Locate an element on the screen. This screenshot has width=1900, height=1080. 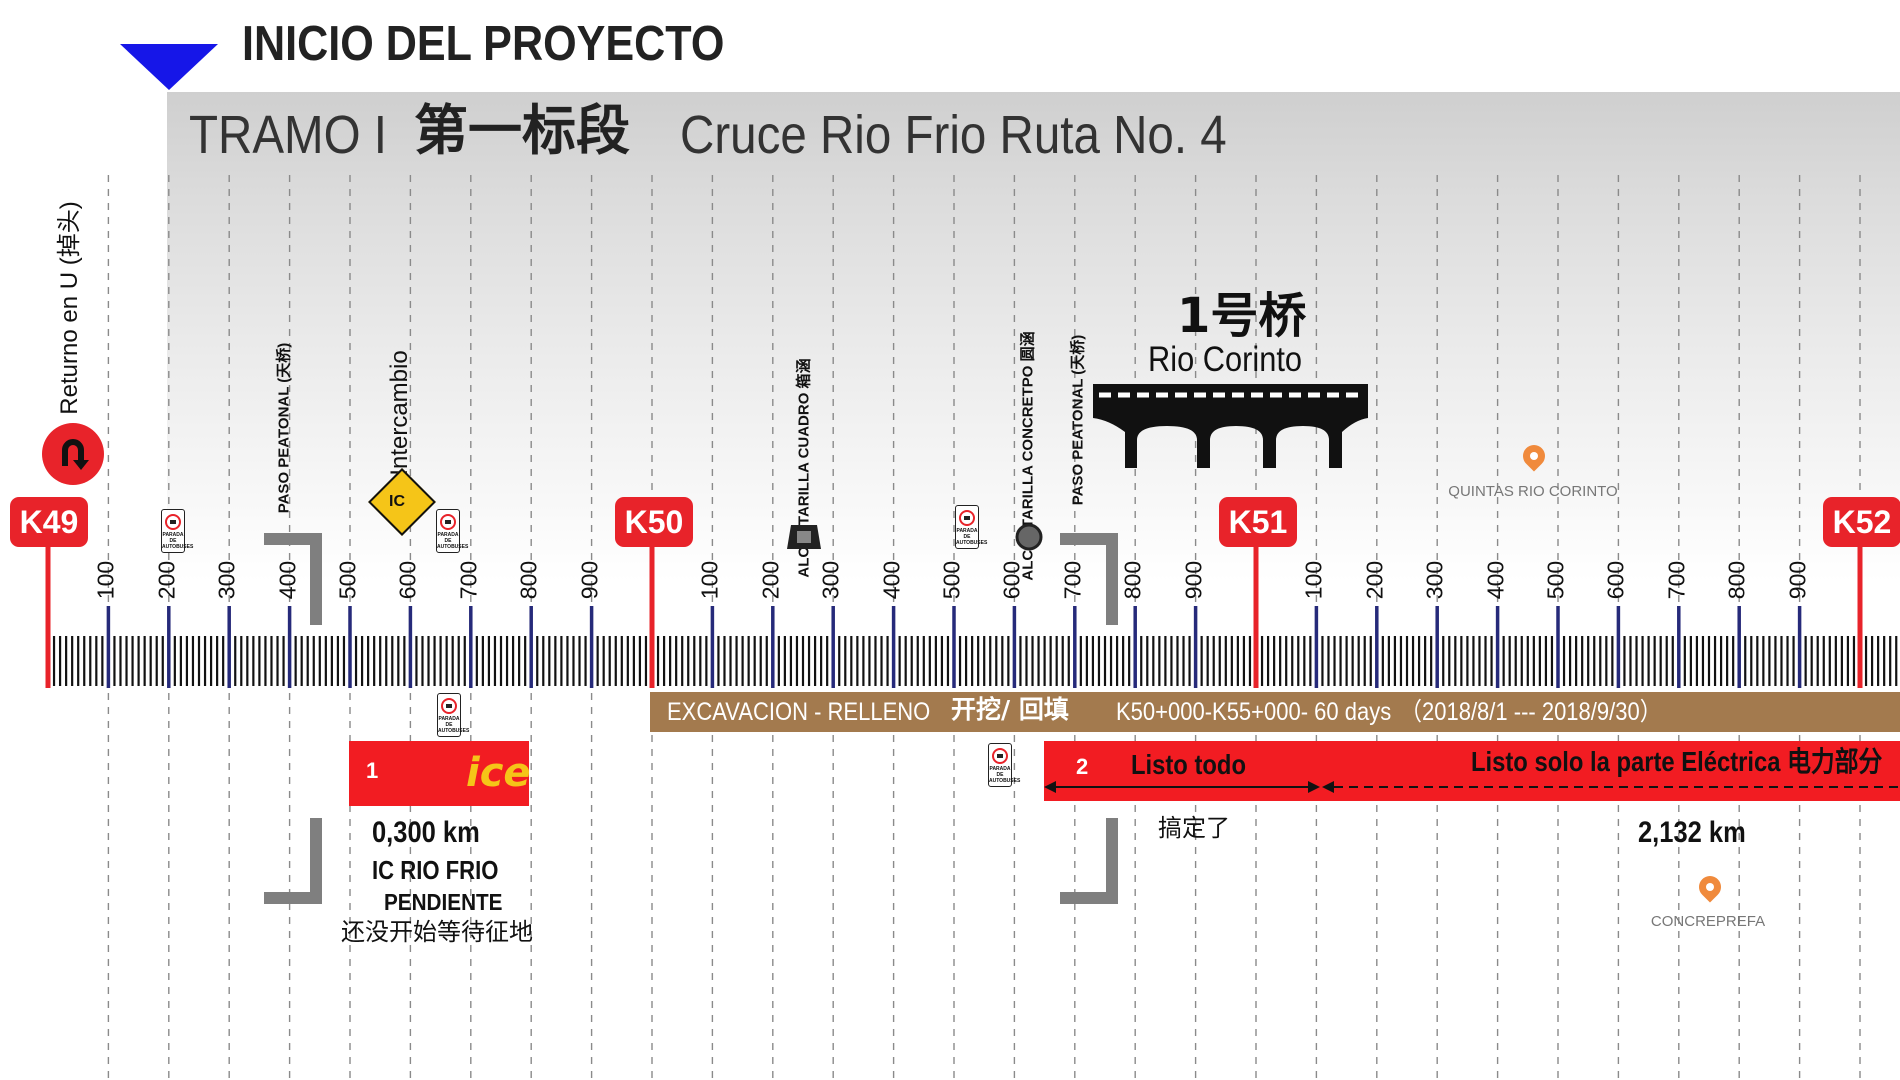
segment-2-done-label: Listo todo is located at coordinates (1189, 764).